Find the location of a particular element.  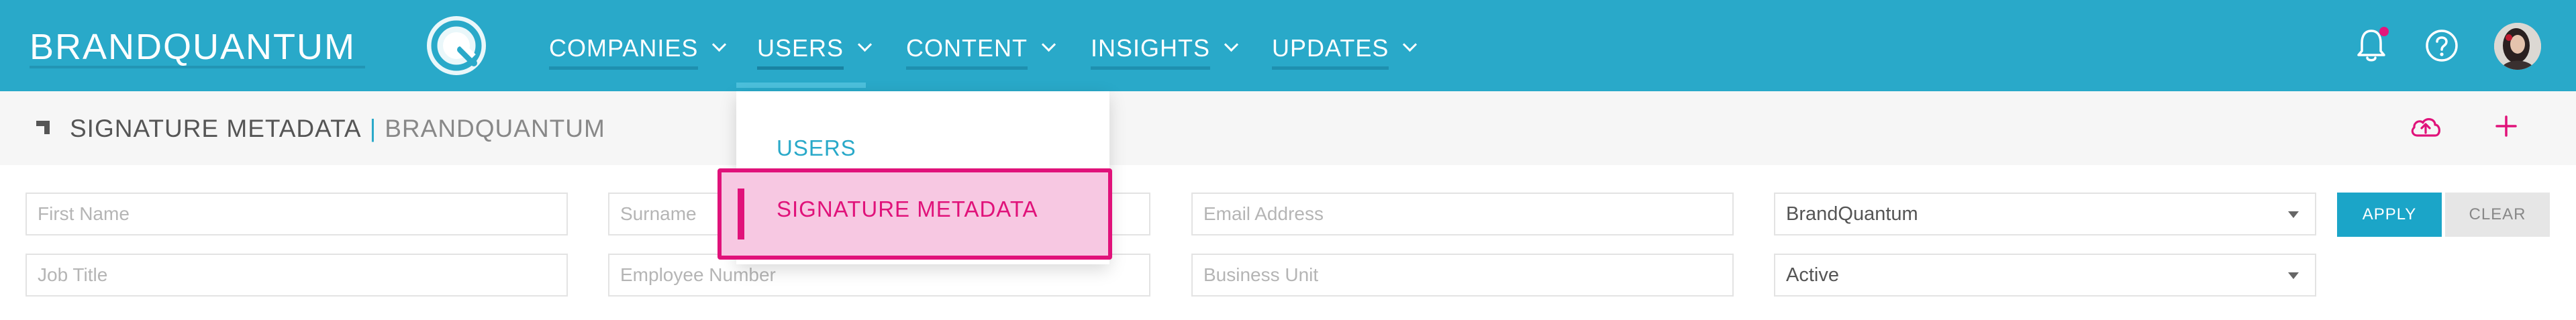

company-select-value: BrandQuantum is located at coordinates (1852, 214).